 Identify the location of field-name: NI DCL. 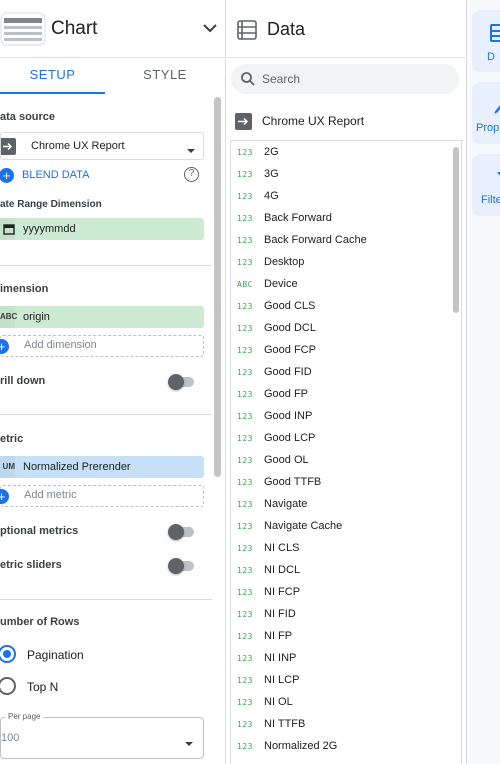
(282, 570).